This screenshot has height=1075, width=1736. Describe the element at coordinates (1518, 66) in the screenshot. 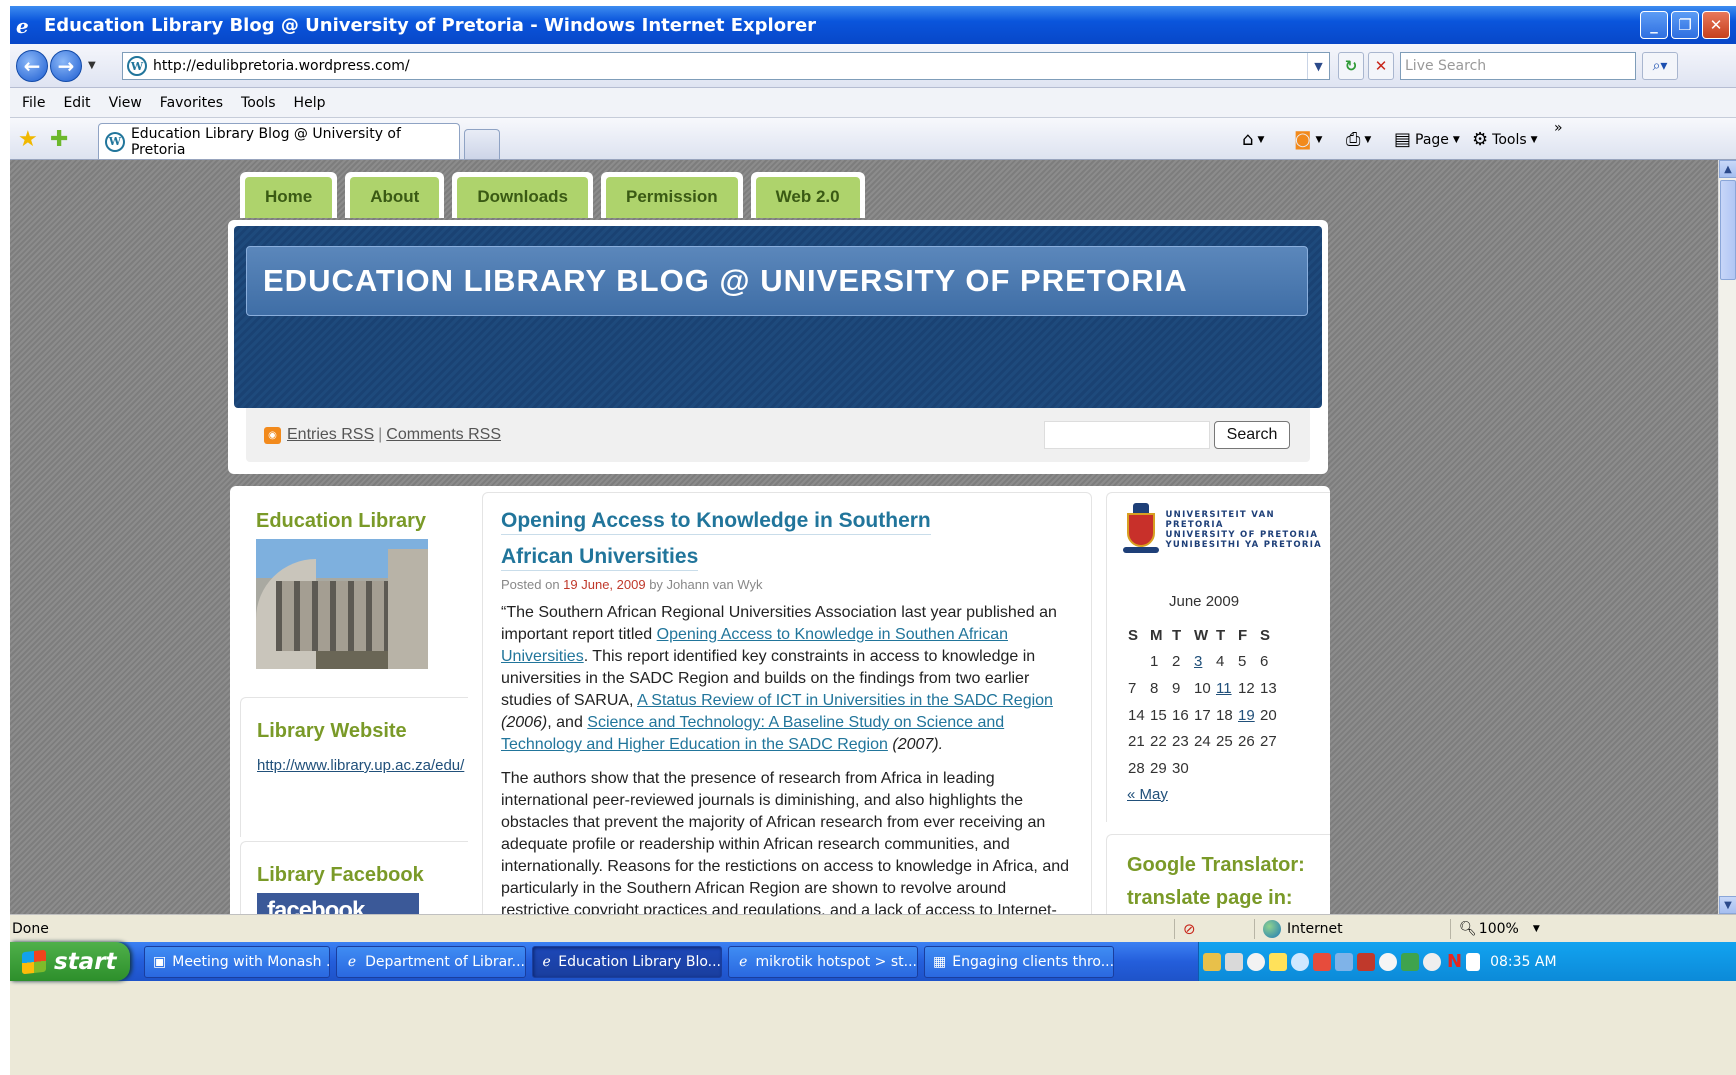

I see `live-search-input: Live Search` at that location.